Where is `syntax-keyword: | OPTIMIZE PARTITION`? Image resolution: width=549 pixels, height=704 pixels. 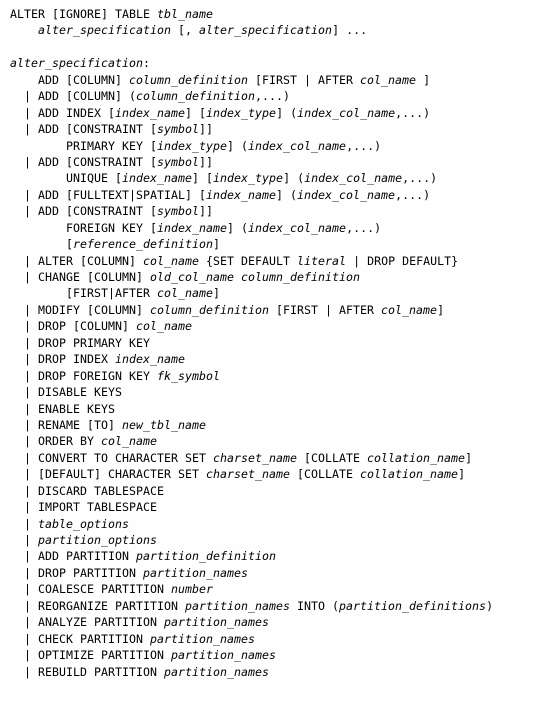 syntax-keyword: | OPTIMIZE PARTITION is located at coordinates (91, 655).